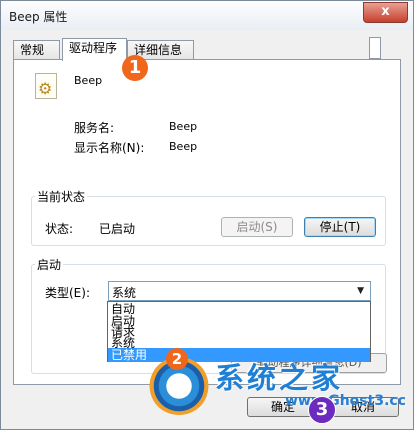 The width and height of the screenshot is (414, 430). Describe the element at coordinates (360, 291) in the screenshot. I see `chevron-down-icon: ▼` at that location.